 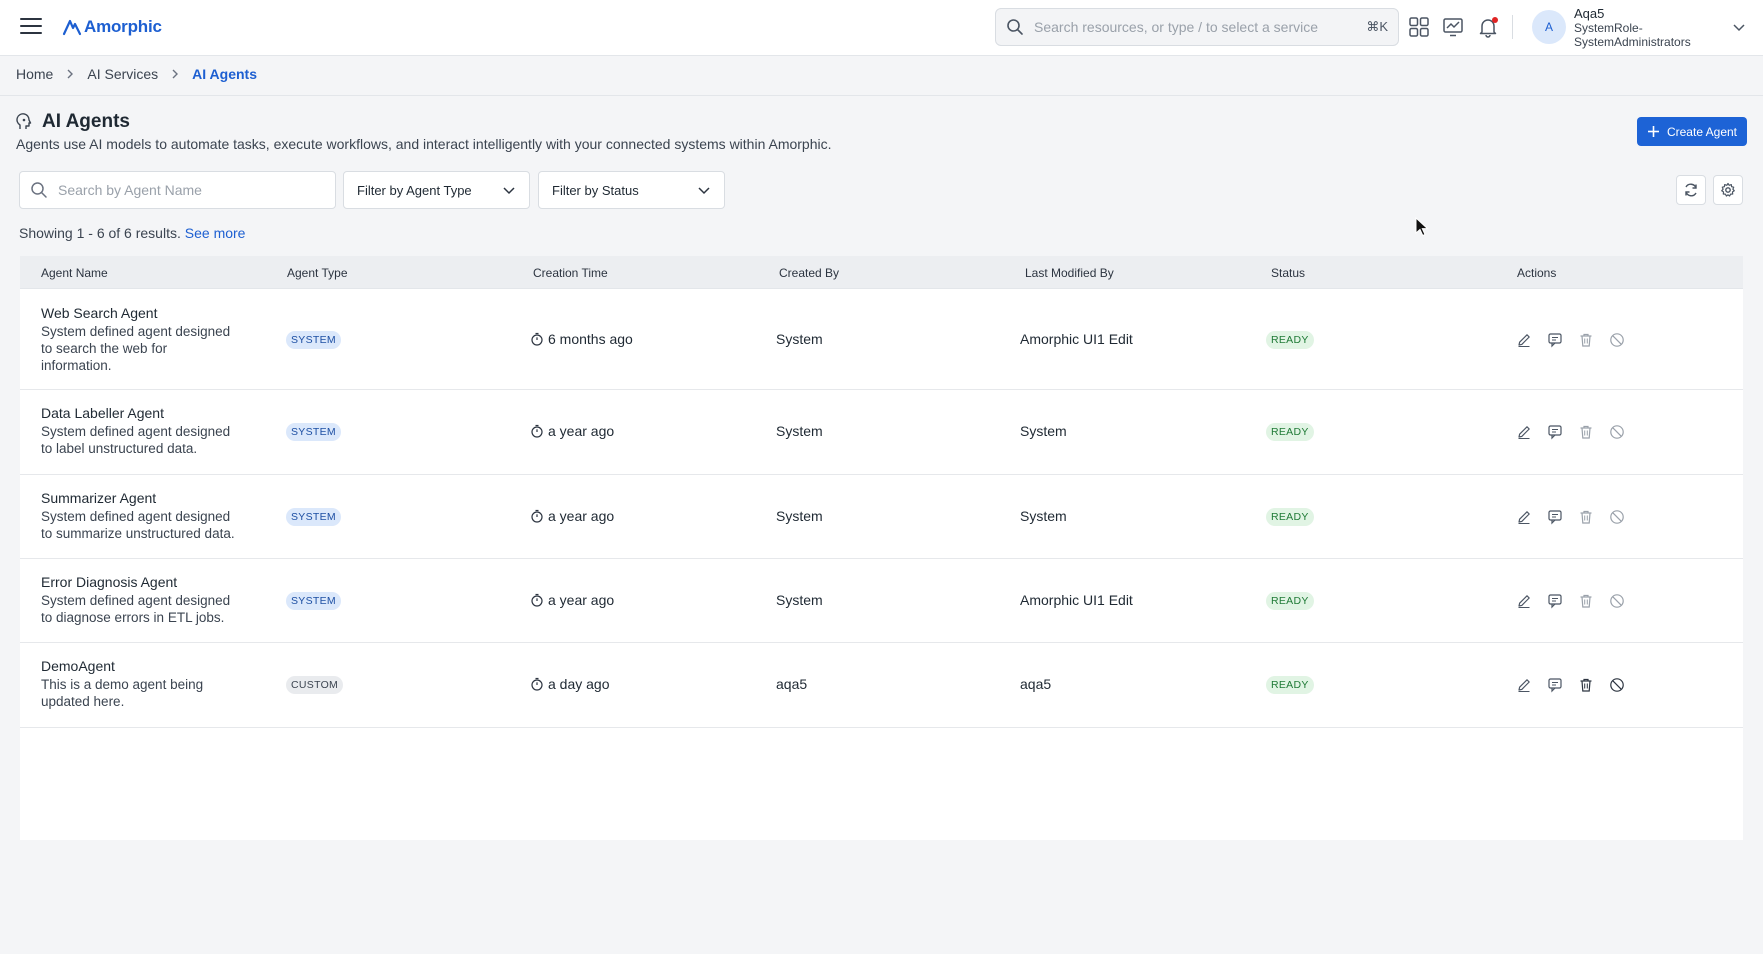 I want to click on create-agent-button: Create Agent, so click(x=1692, y=131).